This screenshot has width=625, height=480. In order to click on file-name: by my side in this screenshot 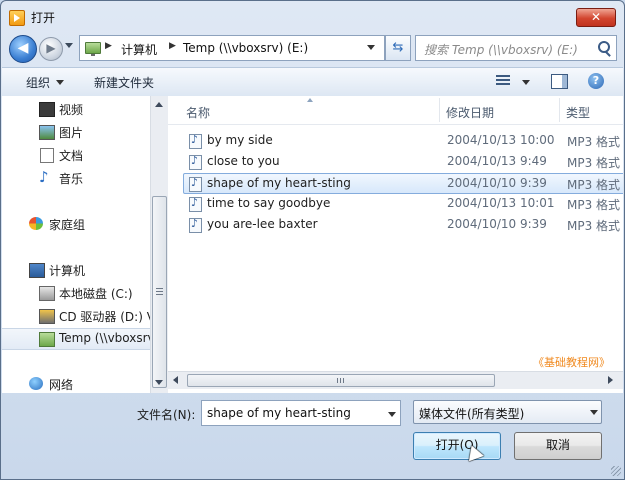, I will do `click(240, 140)`.